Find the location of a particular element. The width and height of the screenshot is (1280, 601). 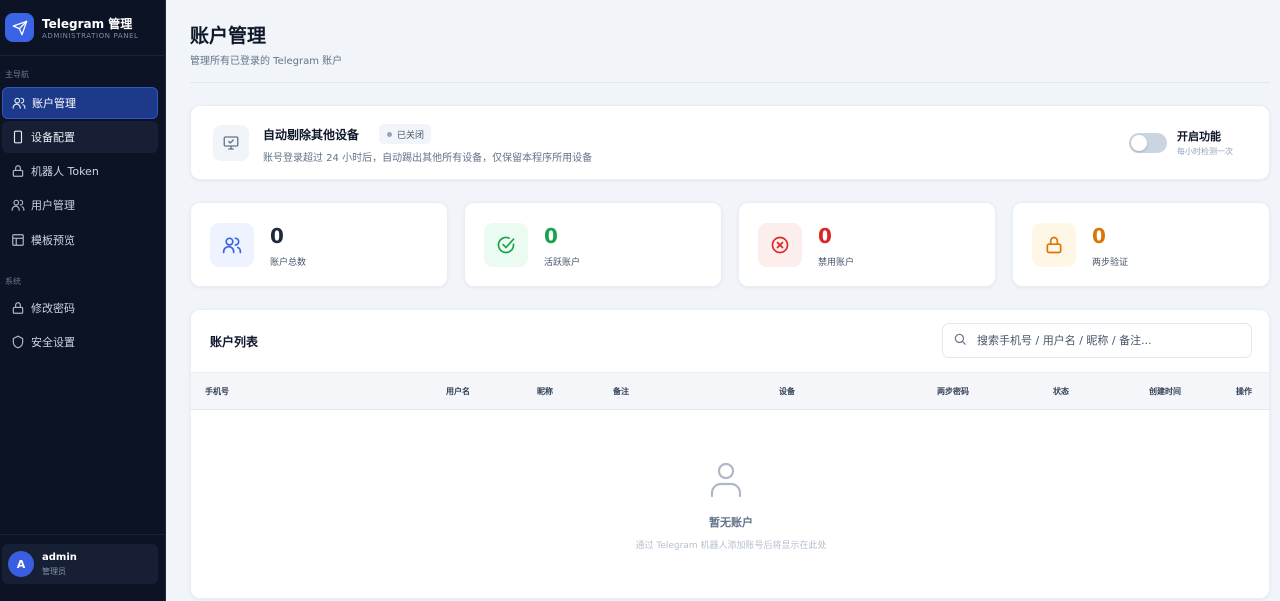

enable-feature-toggle is located at coordinates (1148, 143).